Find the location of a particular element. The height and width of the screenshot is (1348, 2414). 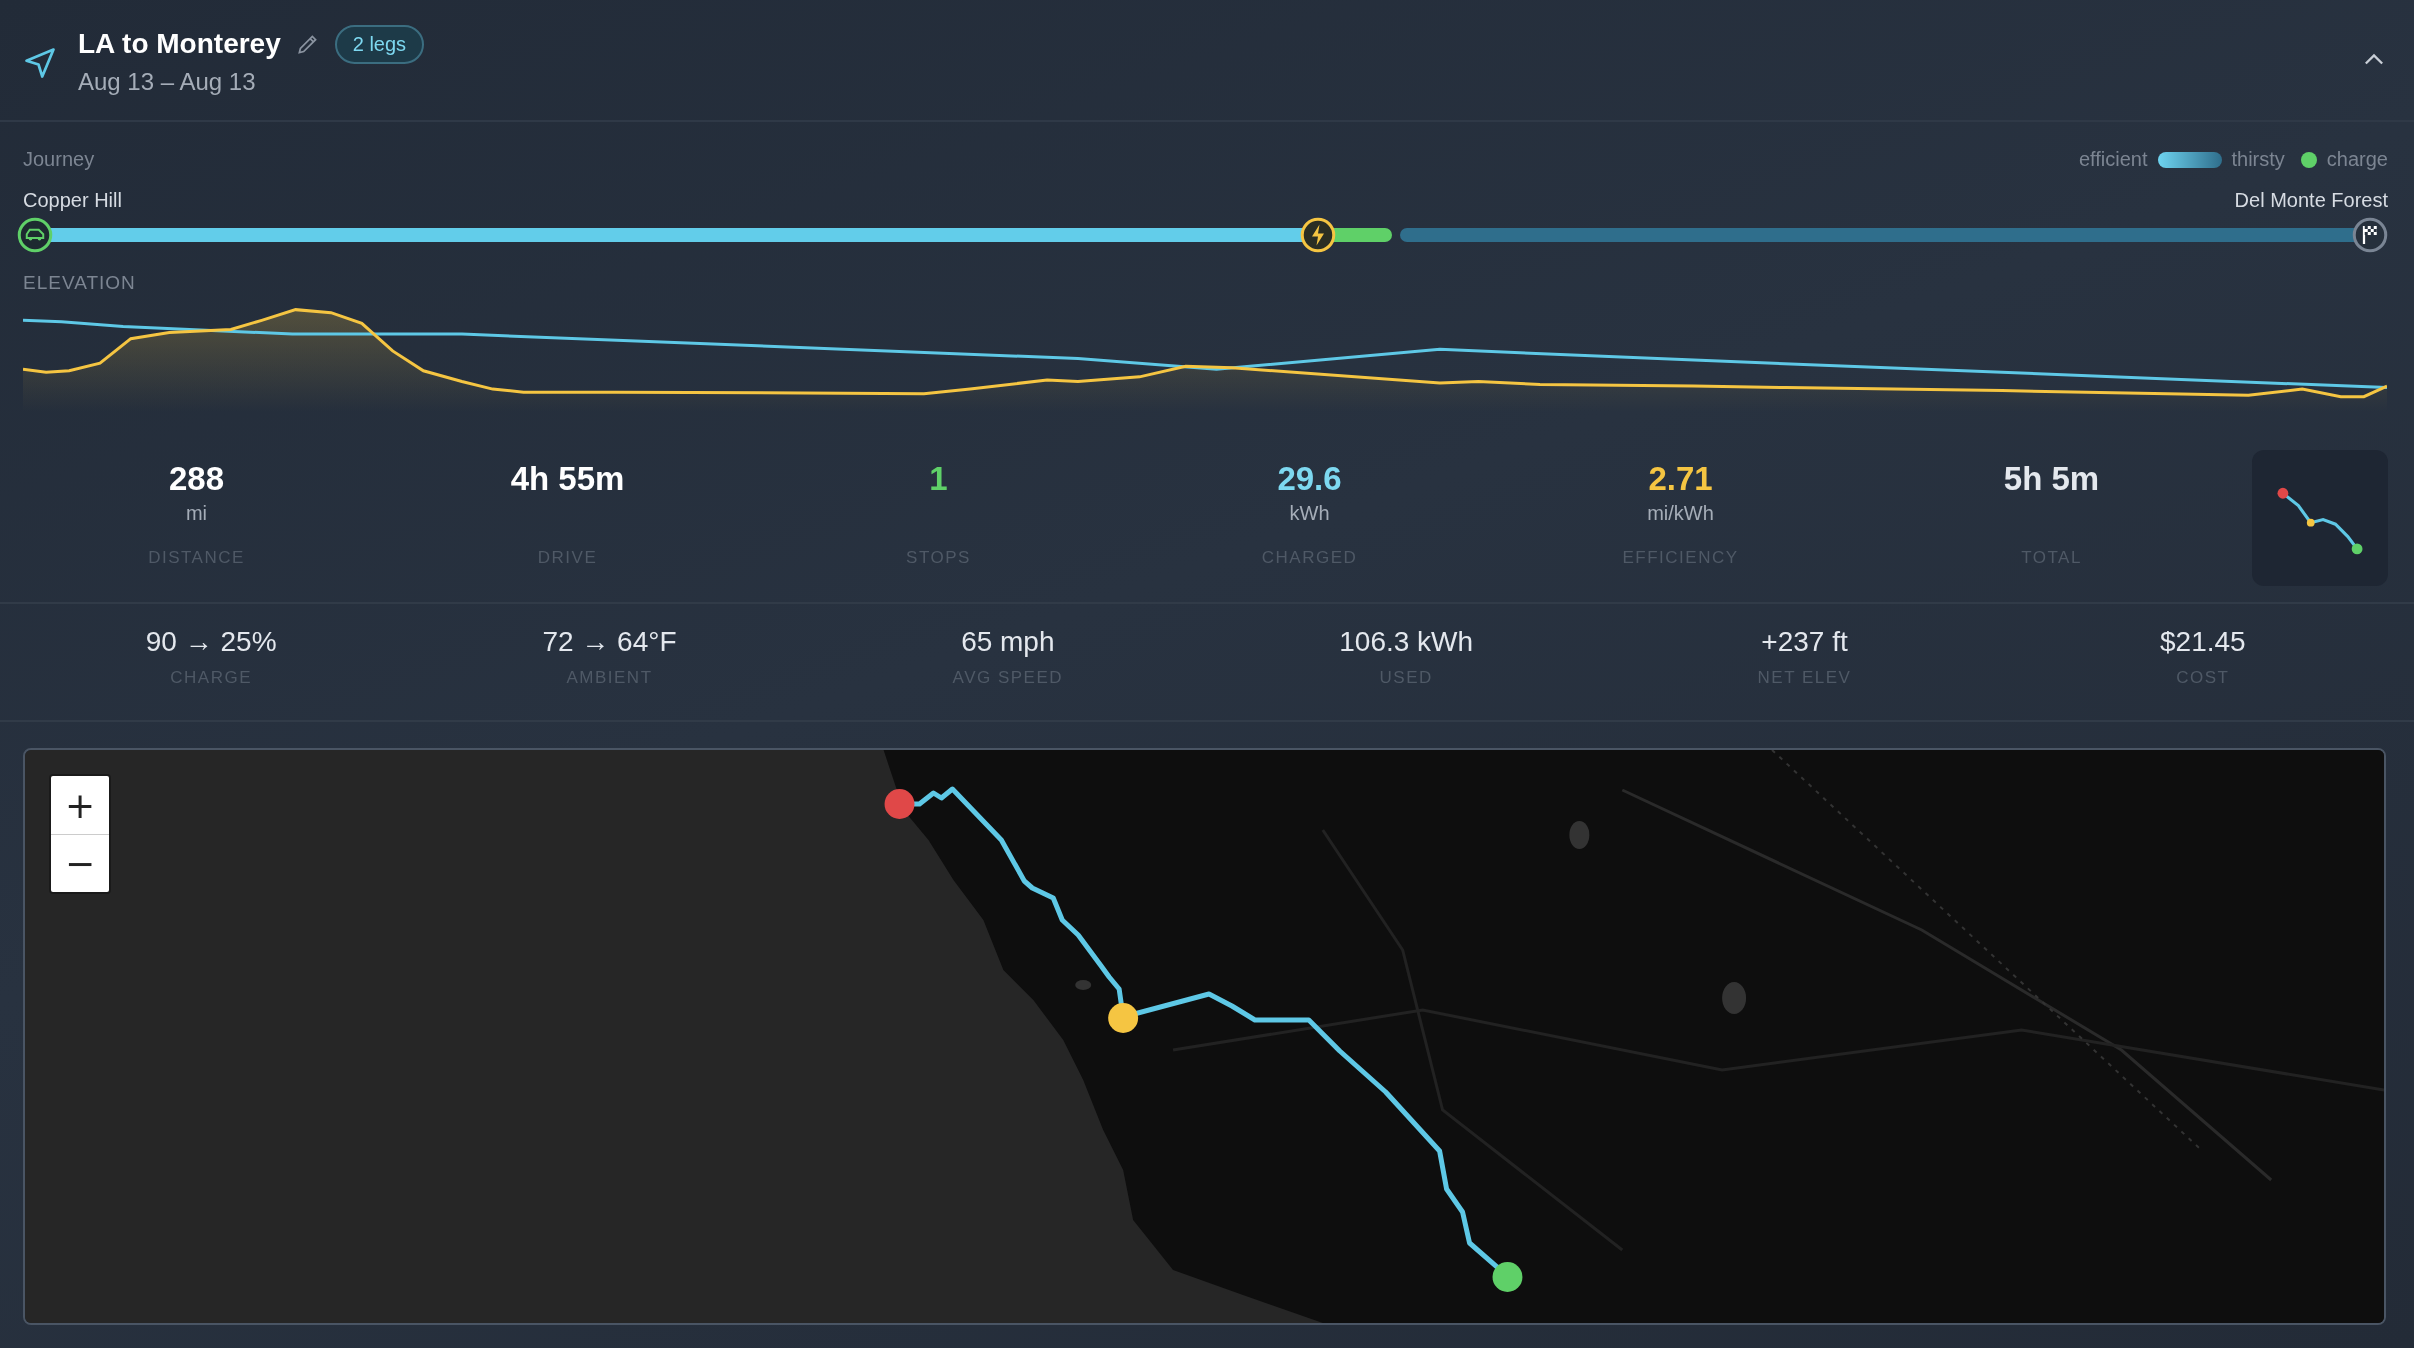

stat-unit: mi is located at coordinates (196, 513).